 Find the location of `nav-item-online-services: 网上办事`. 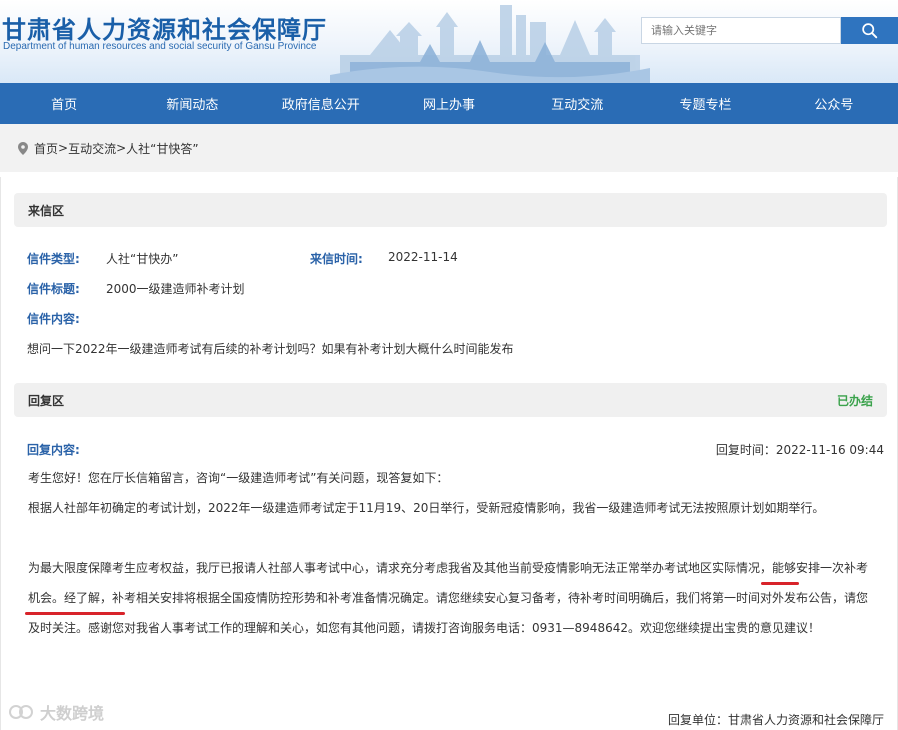

nav-item-online-services: 网上办事 is located at coordinates (449, 103).